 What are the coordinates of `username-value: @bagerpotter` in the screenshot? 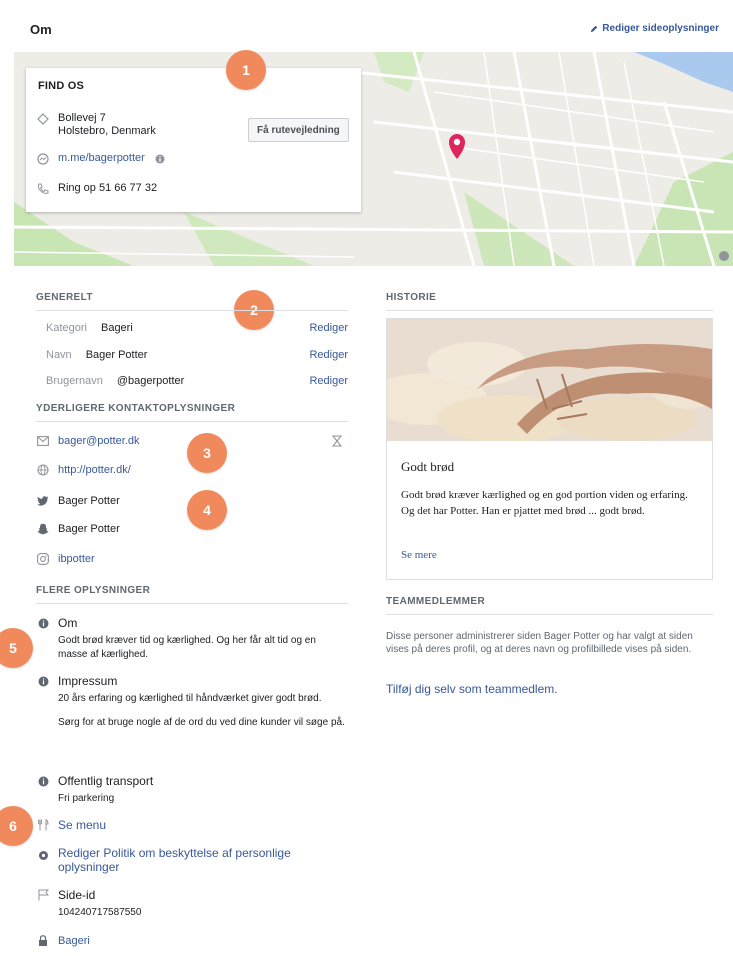 It's located at (150, 381).